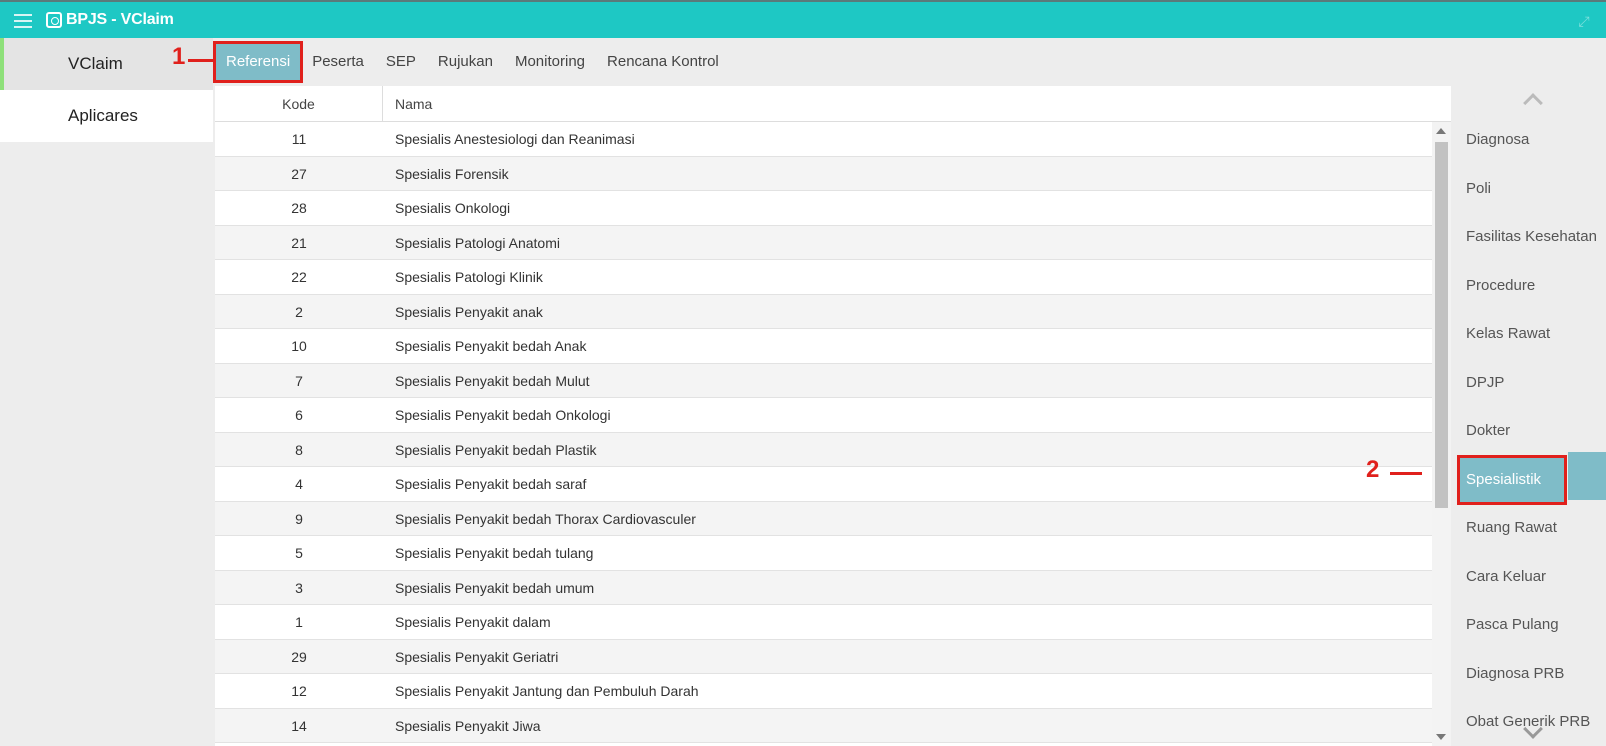 This screenshot has width=1606, height=746. What do you see at coordinates (492, 380) in the screenshot?
I see `cell-nama: Spesialis Penyakit bedah Mulut` at bounding box center [492, 380].